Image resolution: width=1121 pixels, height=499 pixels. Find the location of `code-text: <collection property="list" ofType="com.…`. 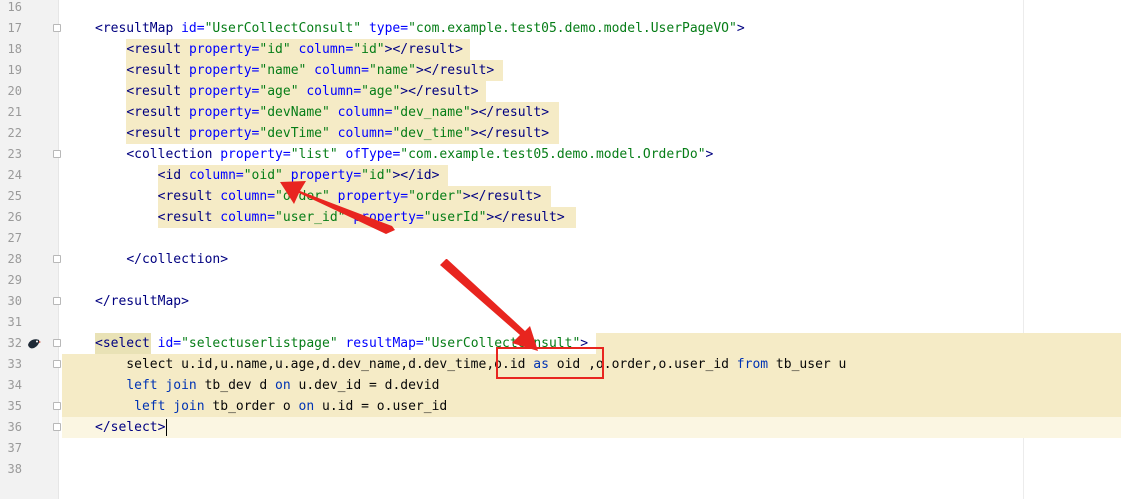

code-text: <collection property="list" ofType="com.… is located at coordinates (404, 154).